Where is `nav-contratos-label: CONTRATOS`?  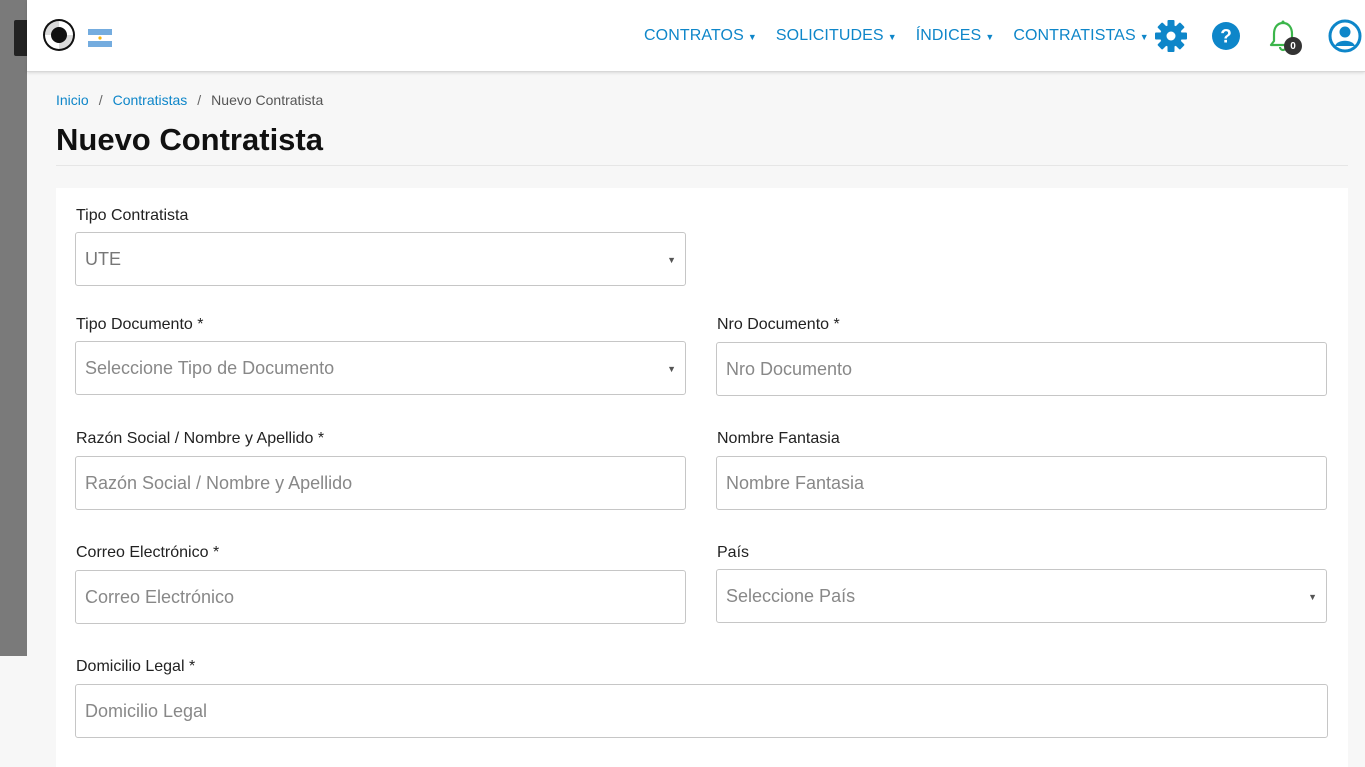 nav-contratos-label: CONTRATOS is located at coordinates (694, 35).